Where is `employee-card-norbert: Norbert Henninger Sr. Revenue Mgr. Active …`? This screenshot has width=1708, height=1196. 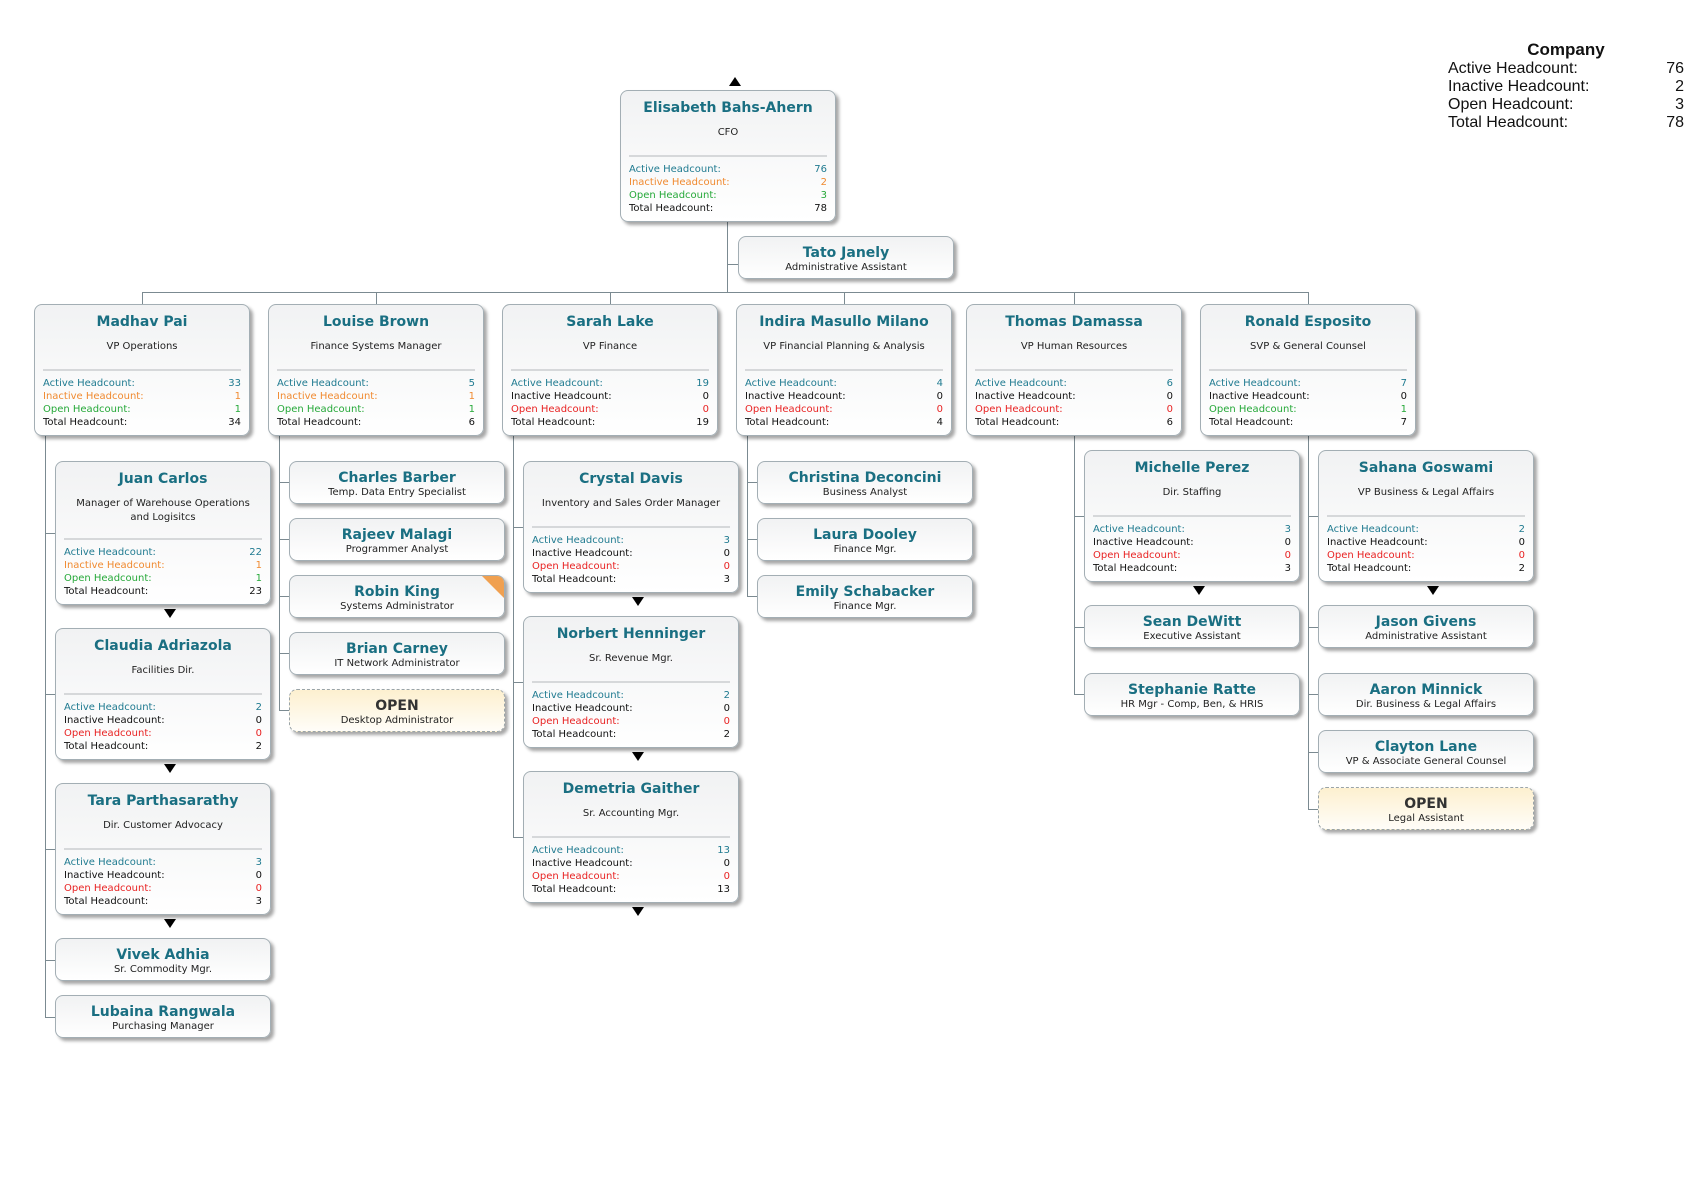 employee-card-norbert: Norbert Henninger Sr. Revenue Mgr. Active … is located at coordinates (631, 682).